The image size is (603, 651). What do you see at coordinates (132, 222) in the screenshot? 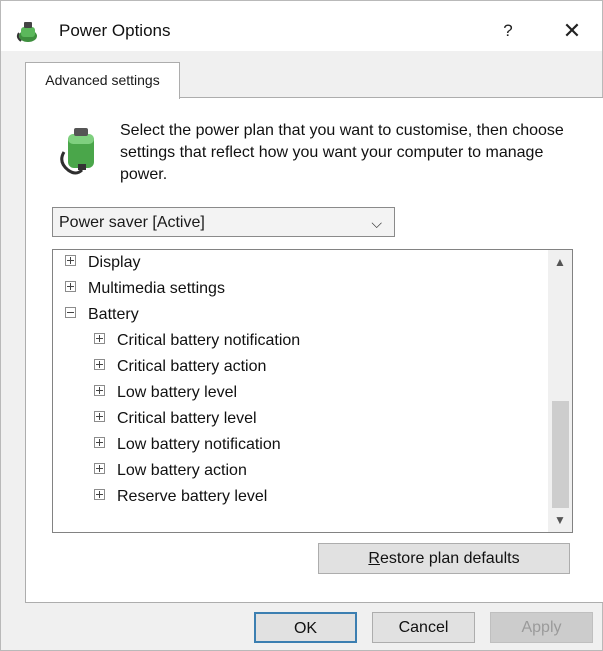
I see `power-plan-select-value: Power saver [Active]` at bounding box center [132, 222].